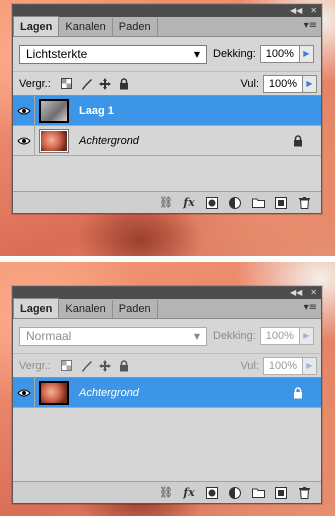  I want to click on layers-list: Laag 1 Achtergrond, so click(167, 125).